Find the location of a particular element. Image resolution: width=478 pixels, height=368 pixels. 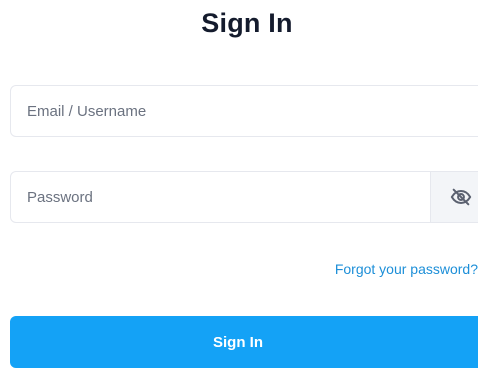

password-field is located at coordinates (244, 197).